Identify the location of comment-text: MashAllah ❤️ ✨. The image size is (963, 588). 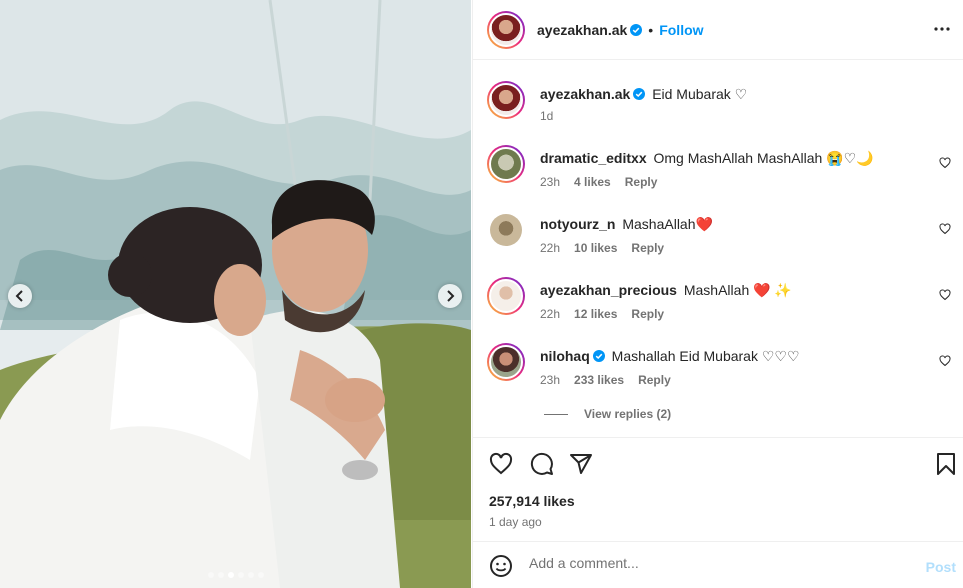
(737, 290).